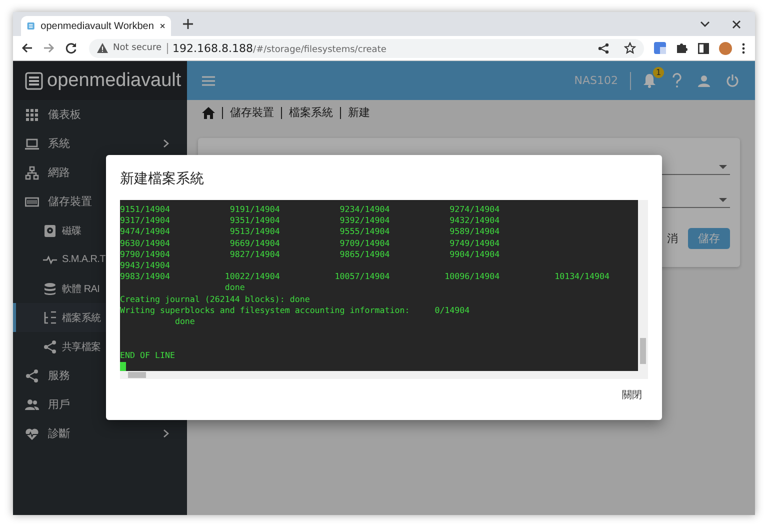 The width and height of the screenshot is (768, 528). What do you see at coordinates (34, 81) in the screenshot?
I see `server-logo-icon` at bounding box center [34, 81].